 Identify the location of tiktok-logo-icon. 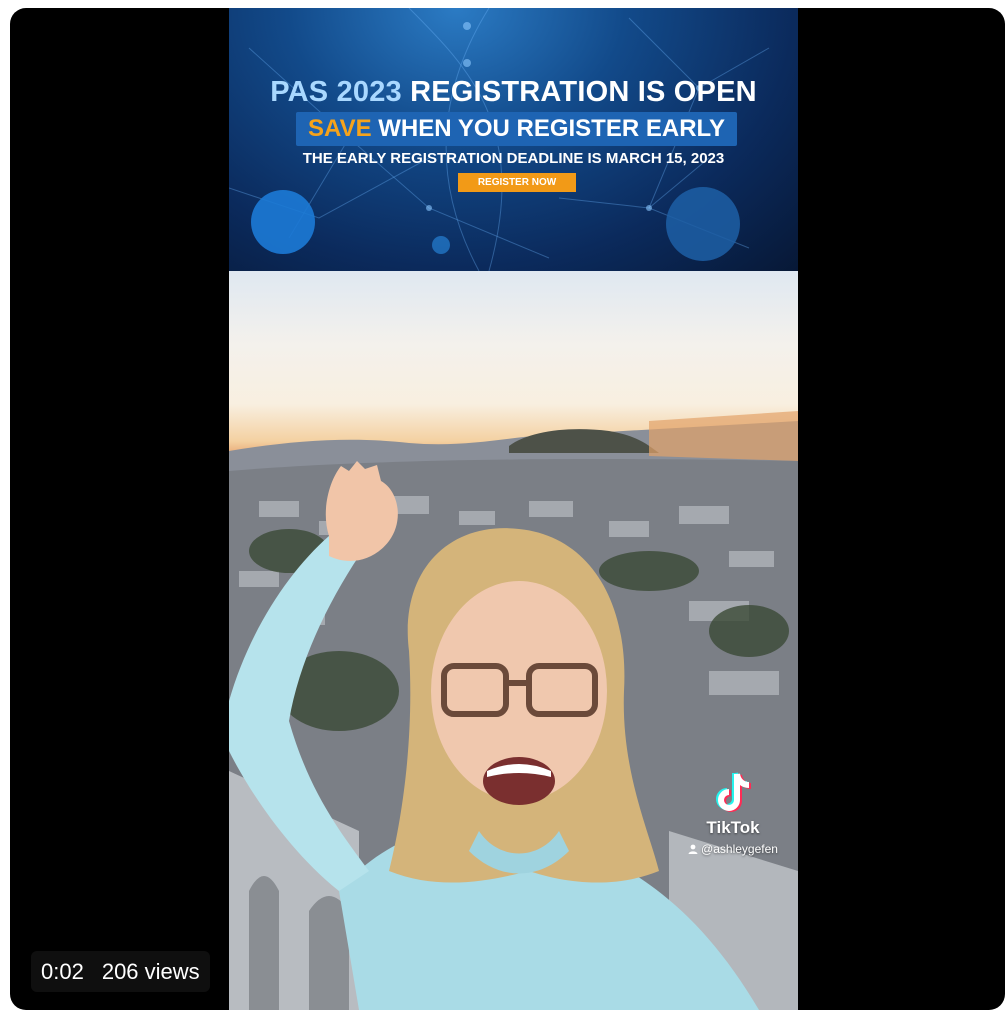
(734, 792).